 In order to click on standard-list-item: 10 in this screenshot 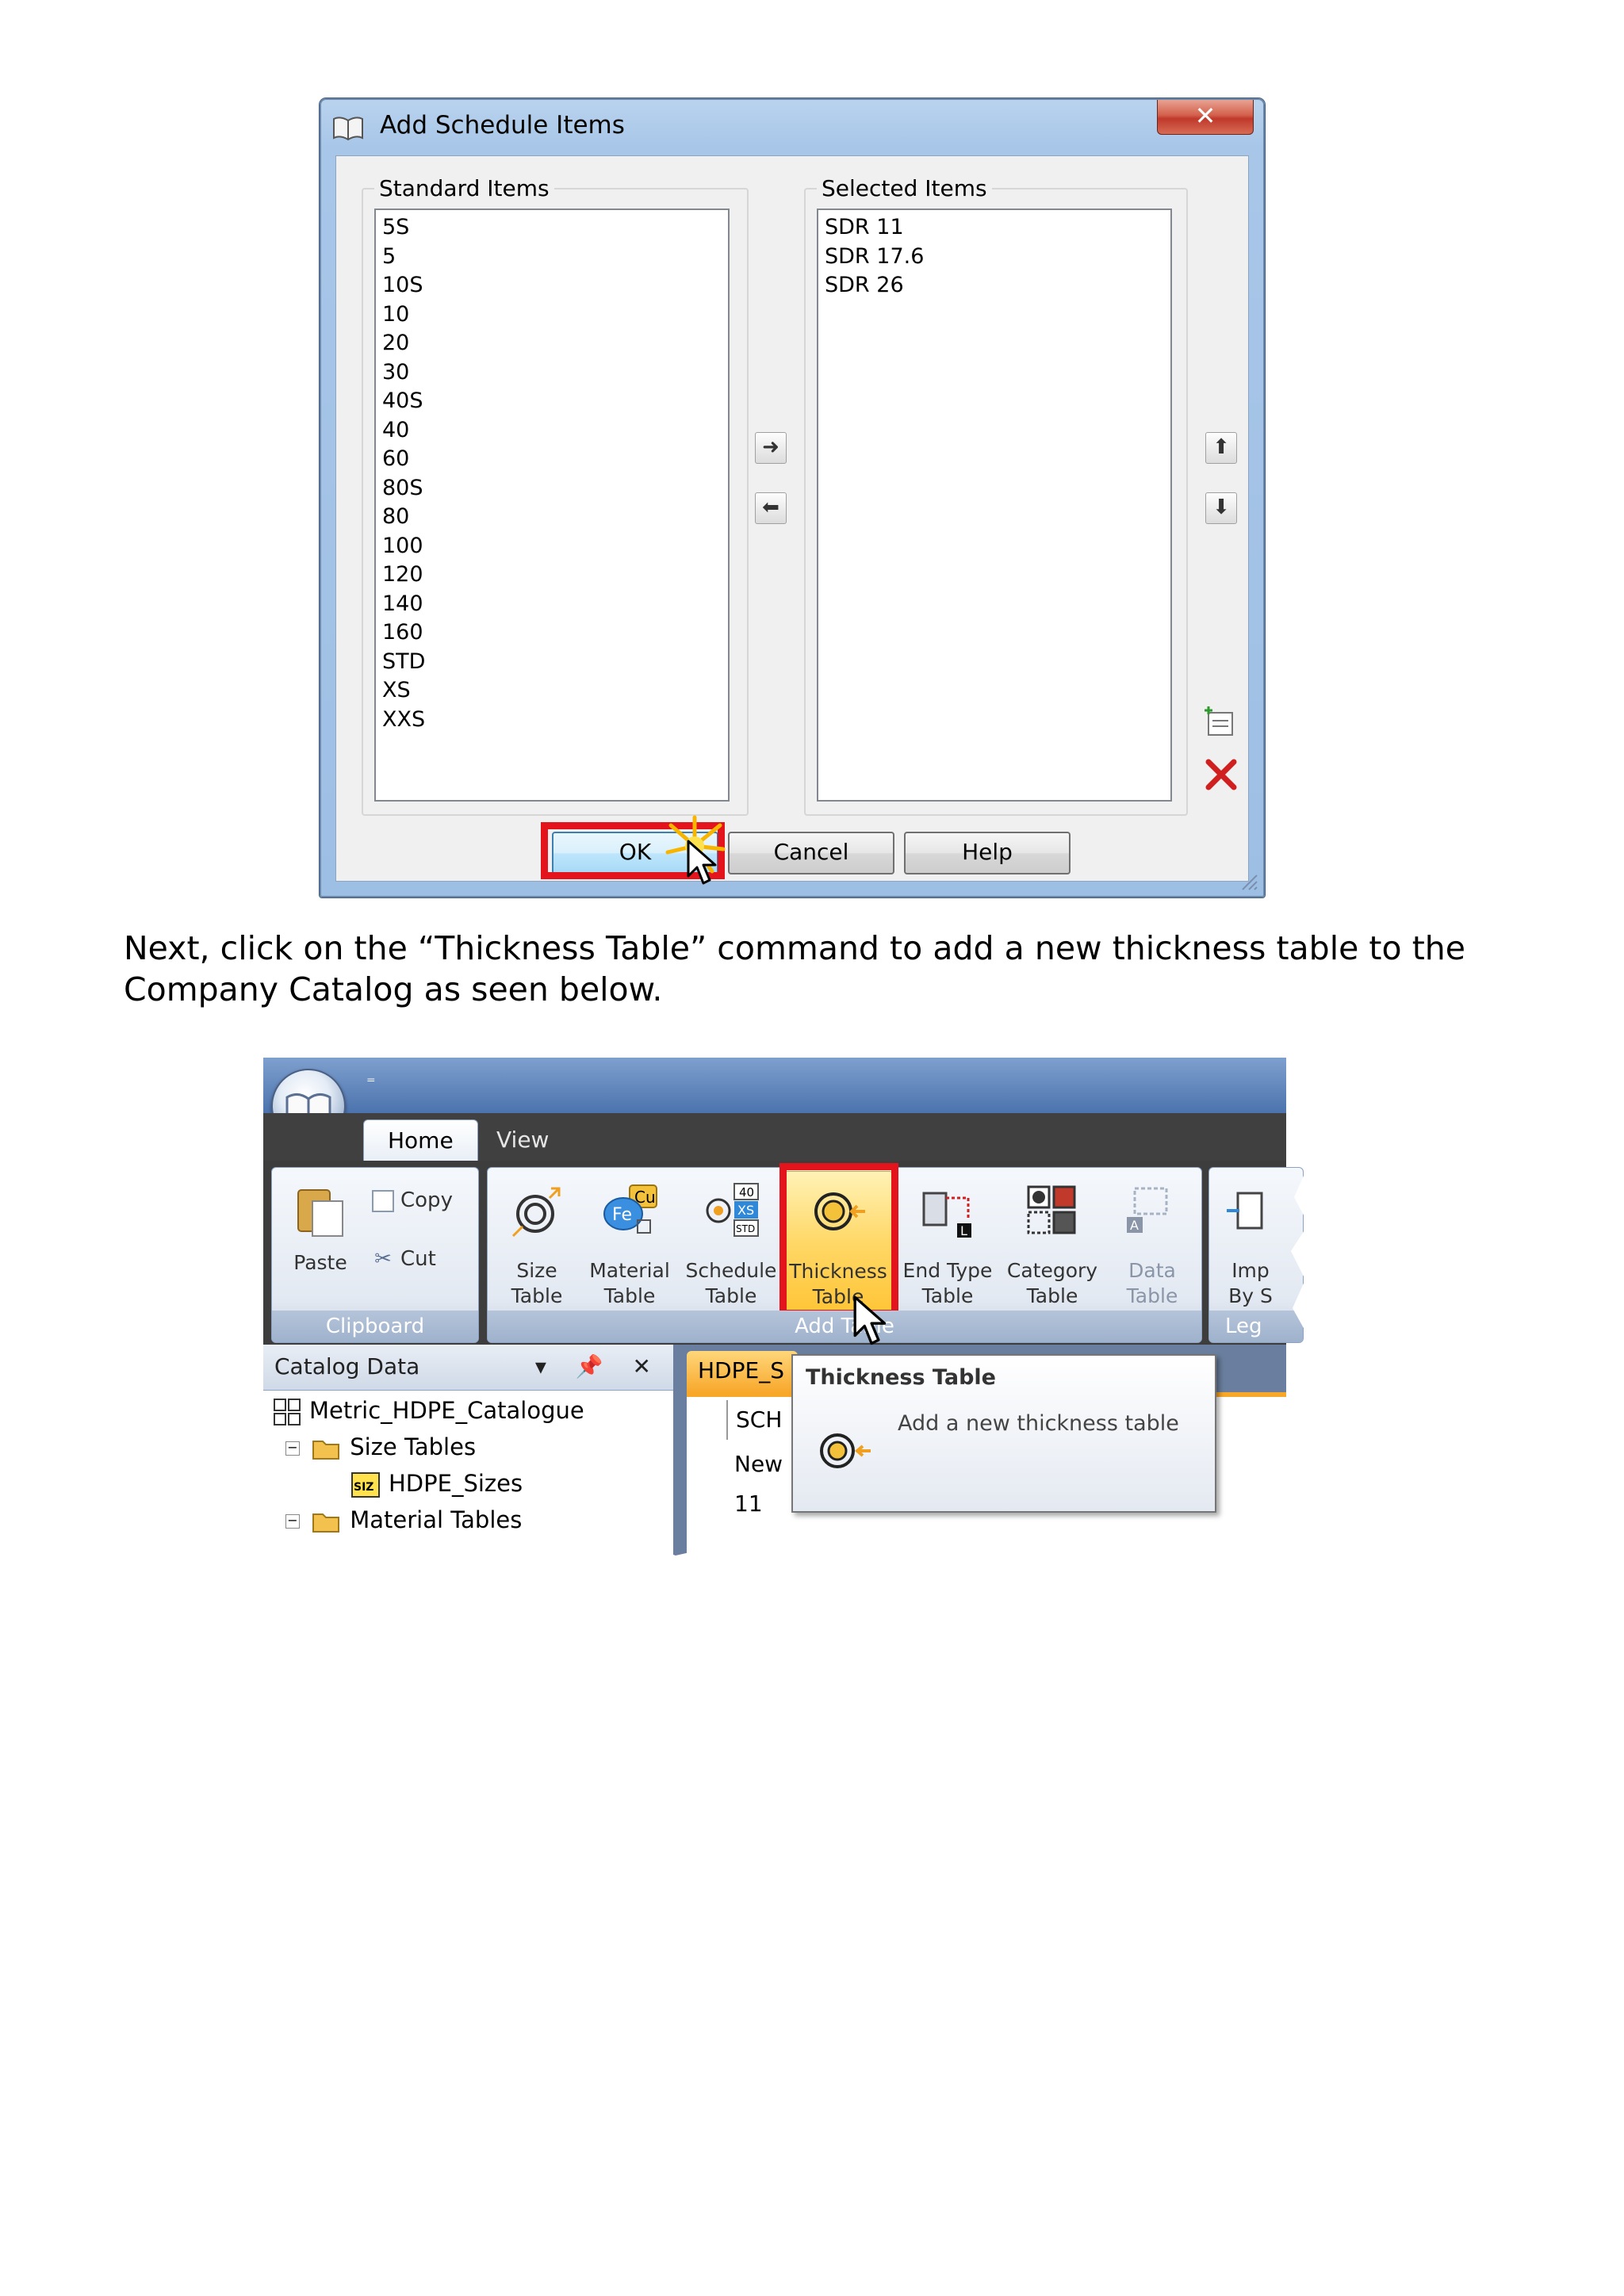, I will do `click(552, 315)`.